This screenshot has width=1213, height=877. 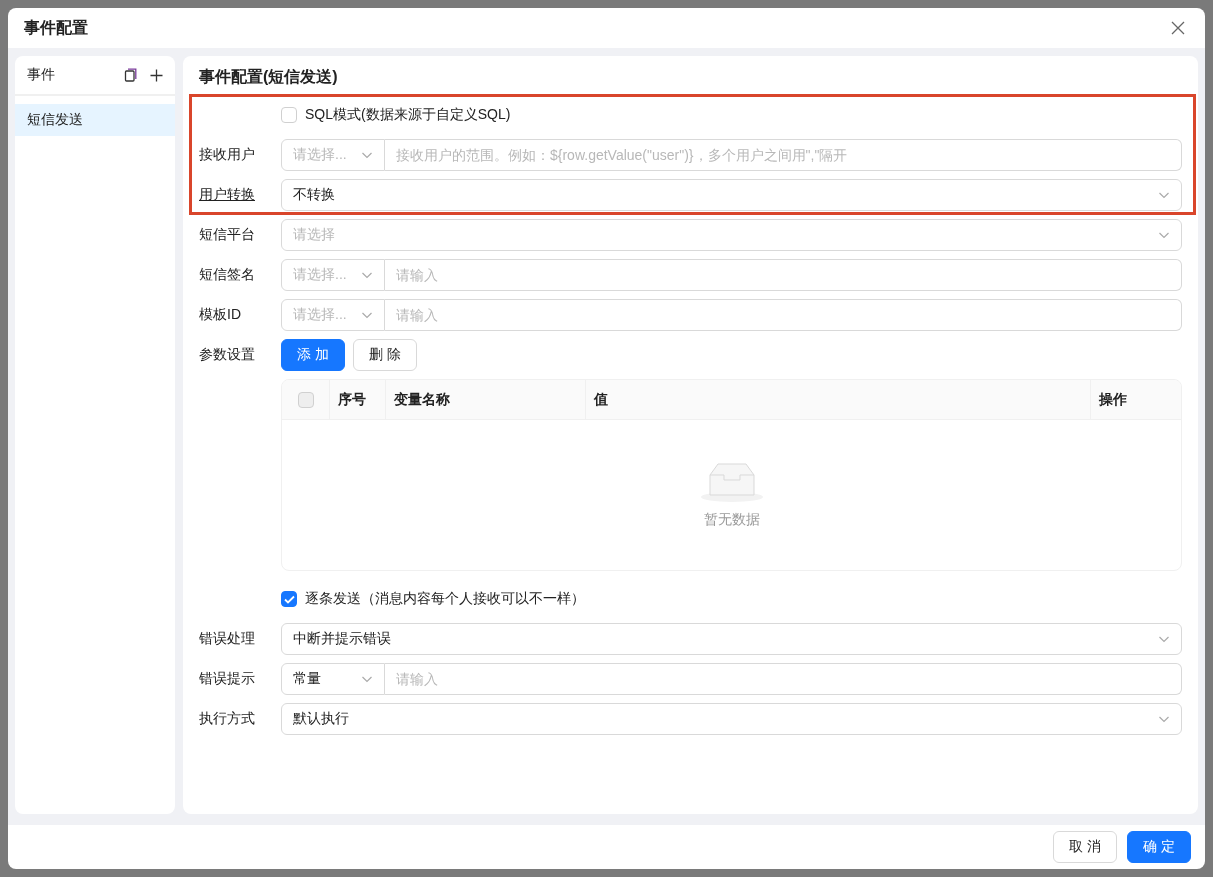 I want to click on sidebar-item: 短信发送, so click(x=95, y=120).